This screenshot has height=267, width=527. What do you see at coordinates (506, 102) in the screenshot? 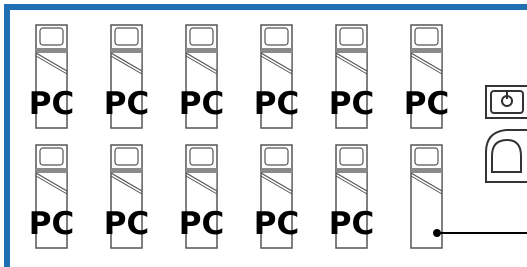
I see `sink-icon` at bounding box center [506, 102].